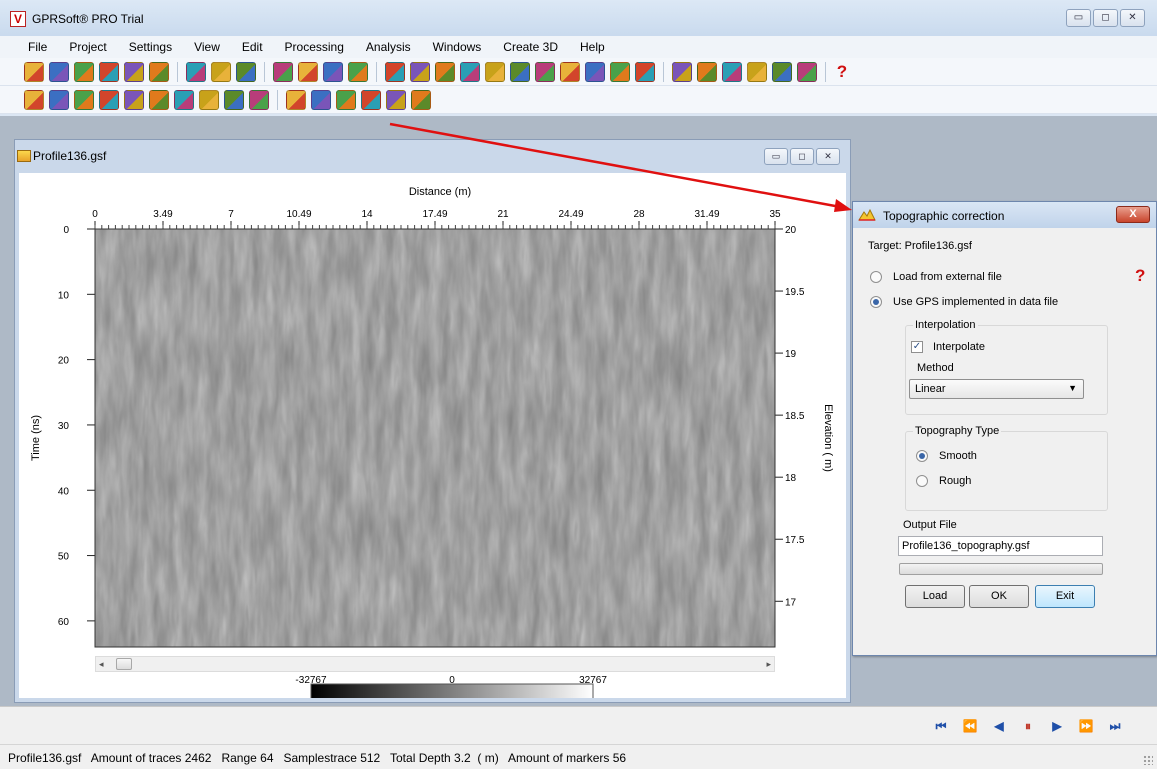  I want to click on branch-icon, so click(234, 99).